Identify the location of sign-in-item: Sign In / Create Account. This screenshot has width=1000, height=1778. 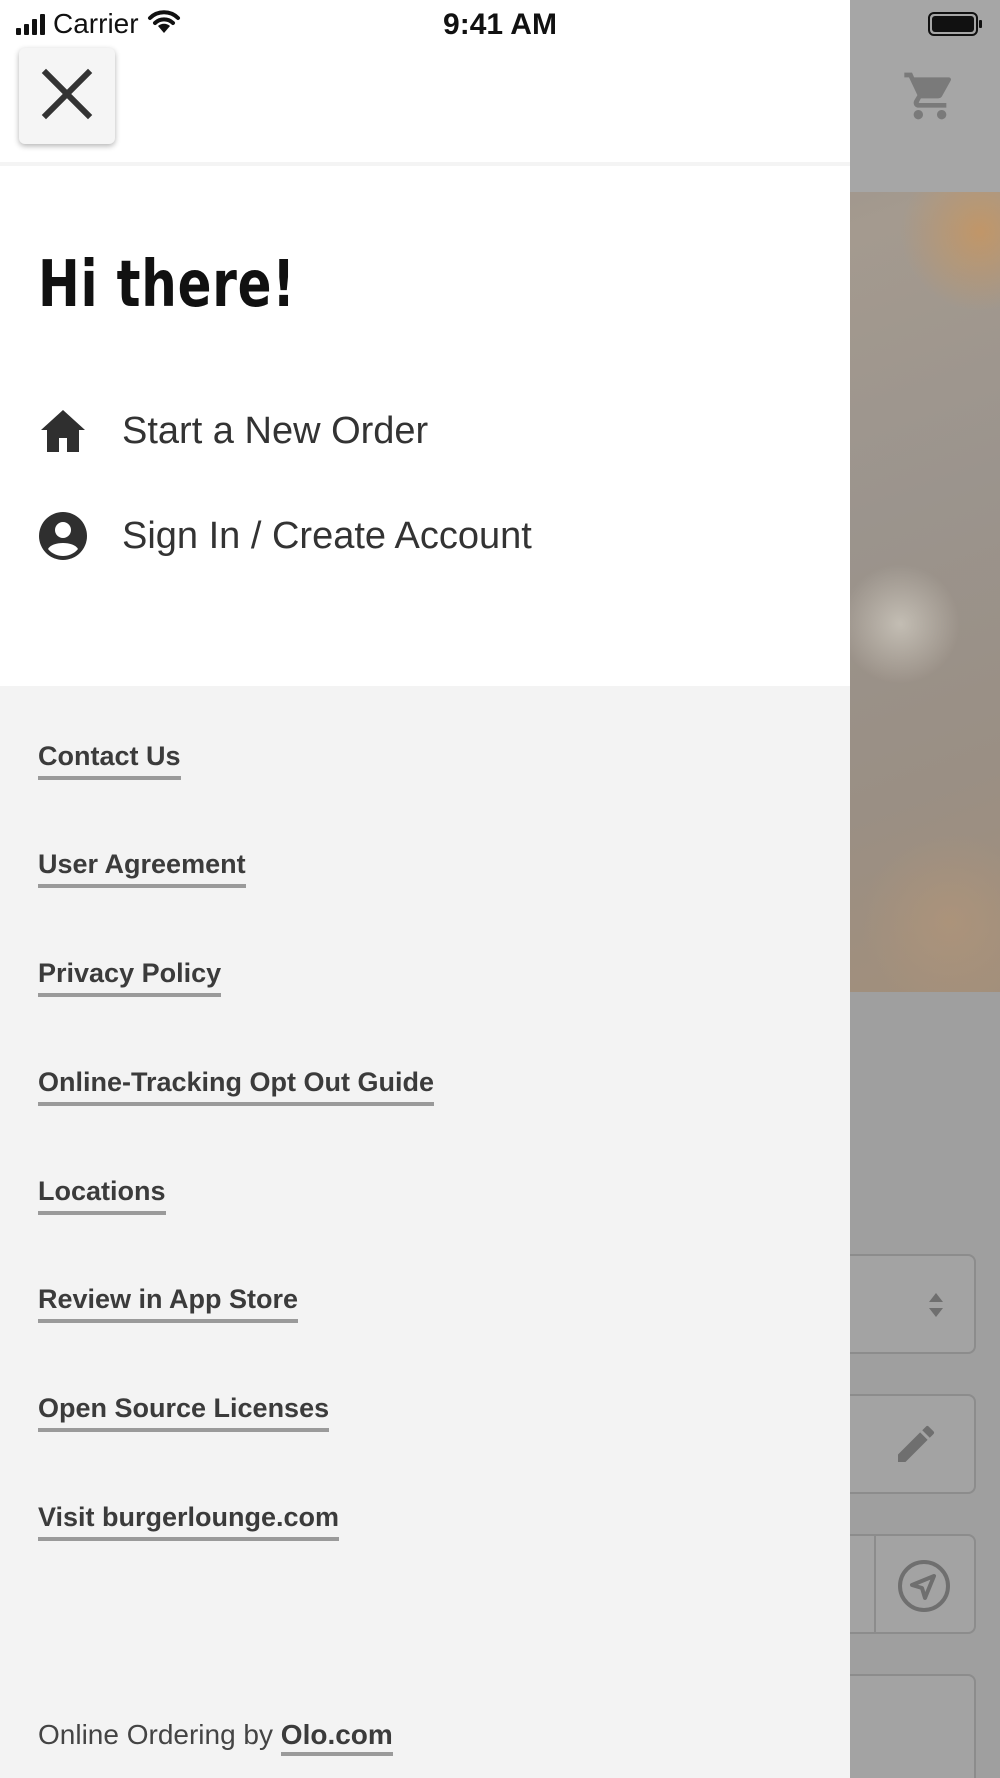
(285, 536).